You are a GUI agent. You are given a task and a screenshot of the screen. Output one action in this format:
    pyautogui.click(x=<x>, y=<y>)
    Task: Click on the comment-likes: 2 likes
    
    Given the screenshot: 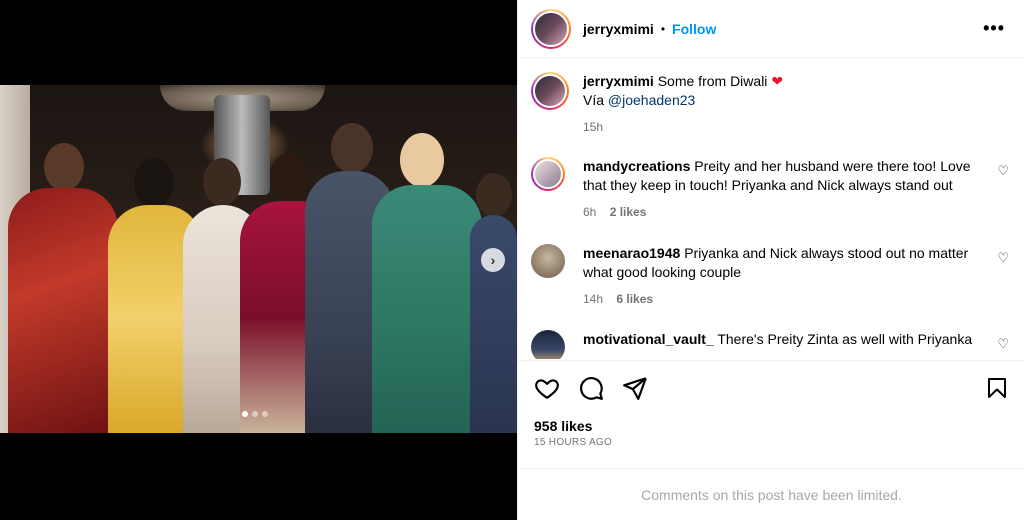 What is the action you would take?
    pyautogui.click(x=628, y=212)
    